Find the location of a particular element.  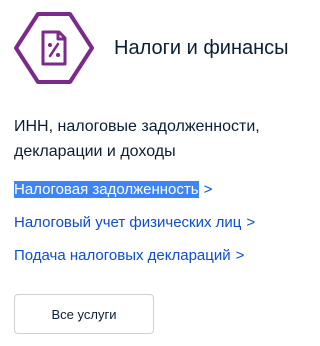

link-label: Налоговая задолженность is located at coordinates (106, 189).